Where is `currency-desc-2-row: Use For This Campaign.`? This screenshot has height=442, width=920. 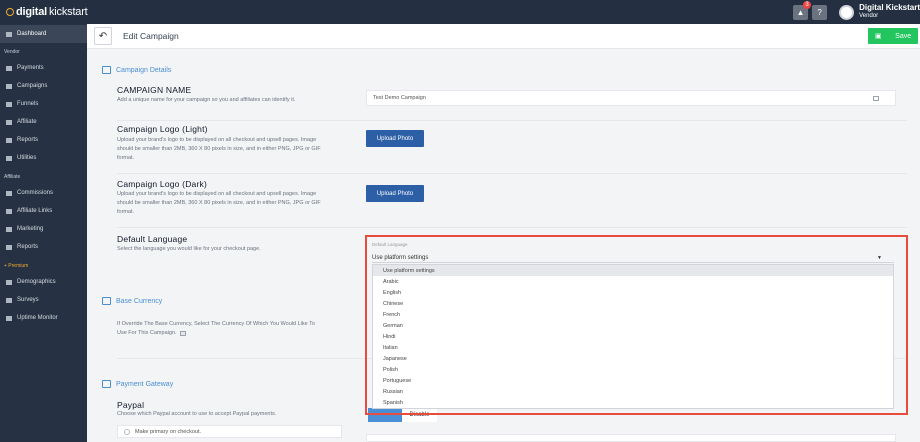
currency-desc-2-row: Use For This Campaign. is located at coordinates (151, 333).